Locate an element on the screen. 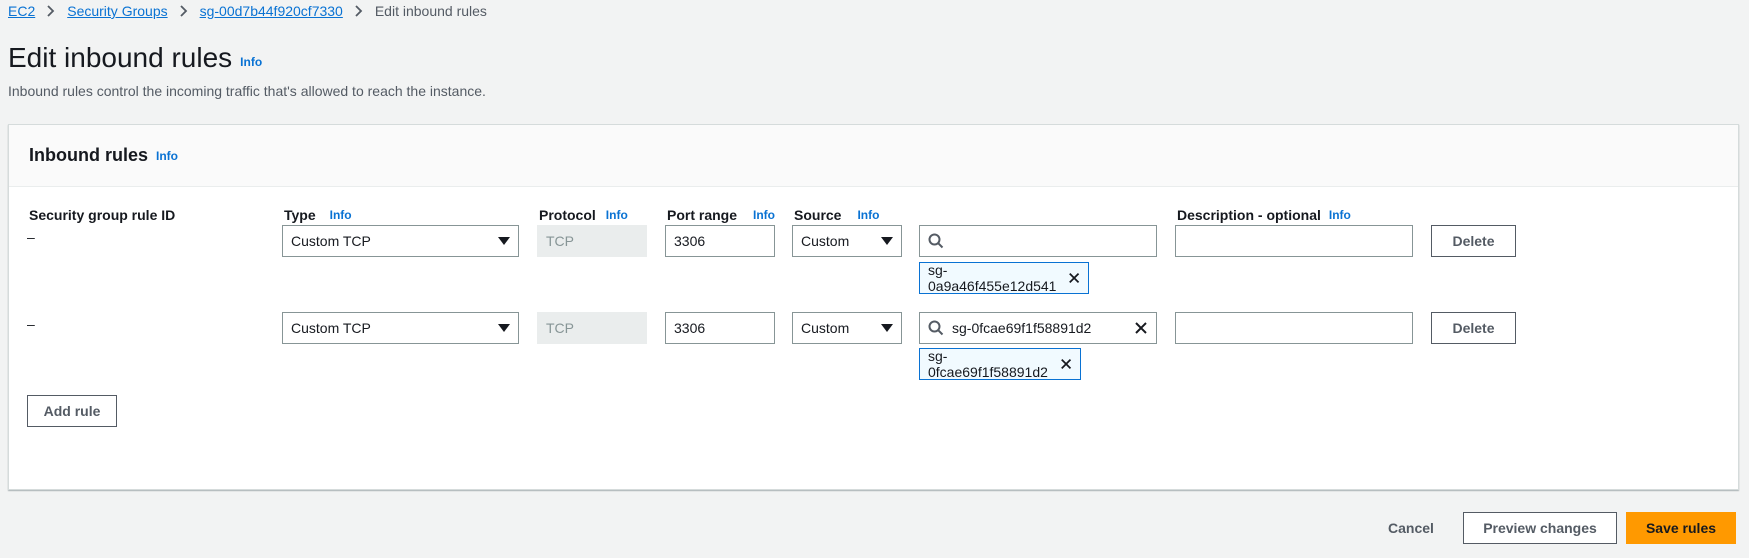  column-header-description-group: Description - optional Info is located at coordinates (1264, 215).